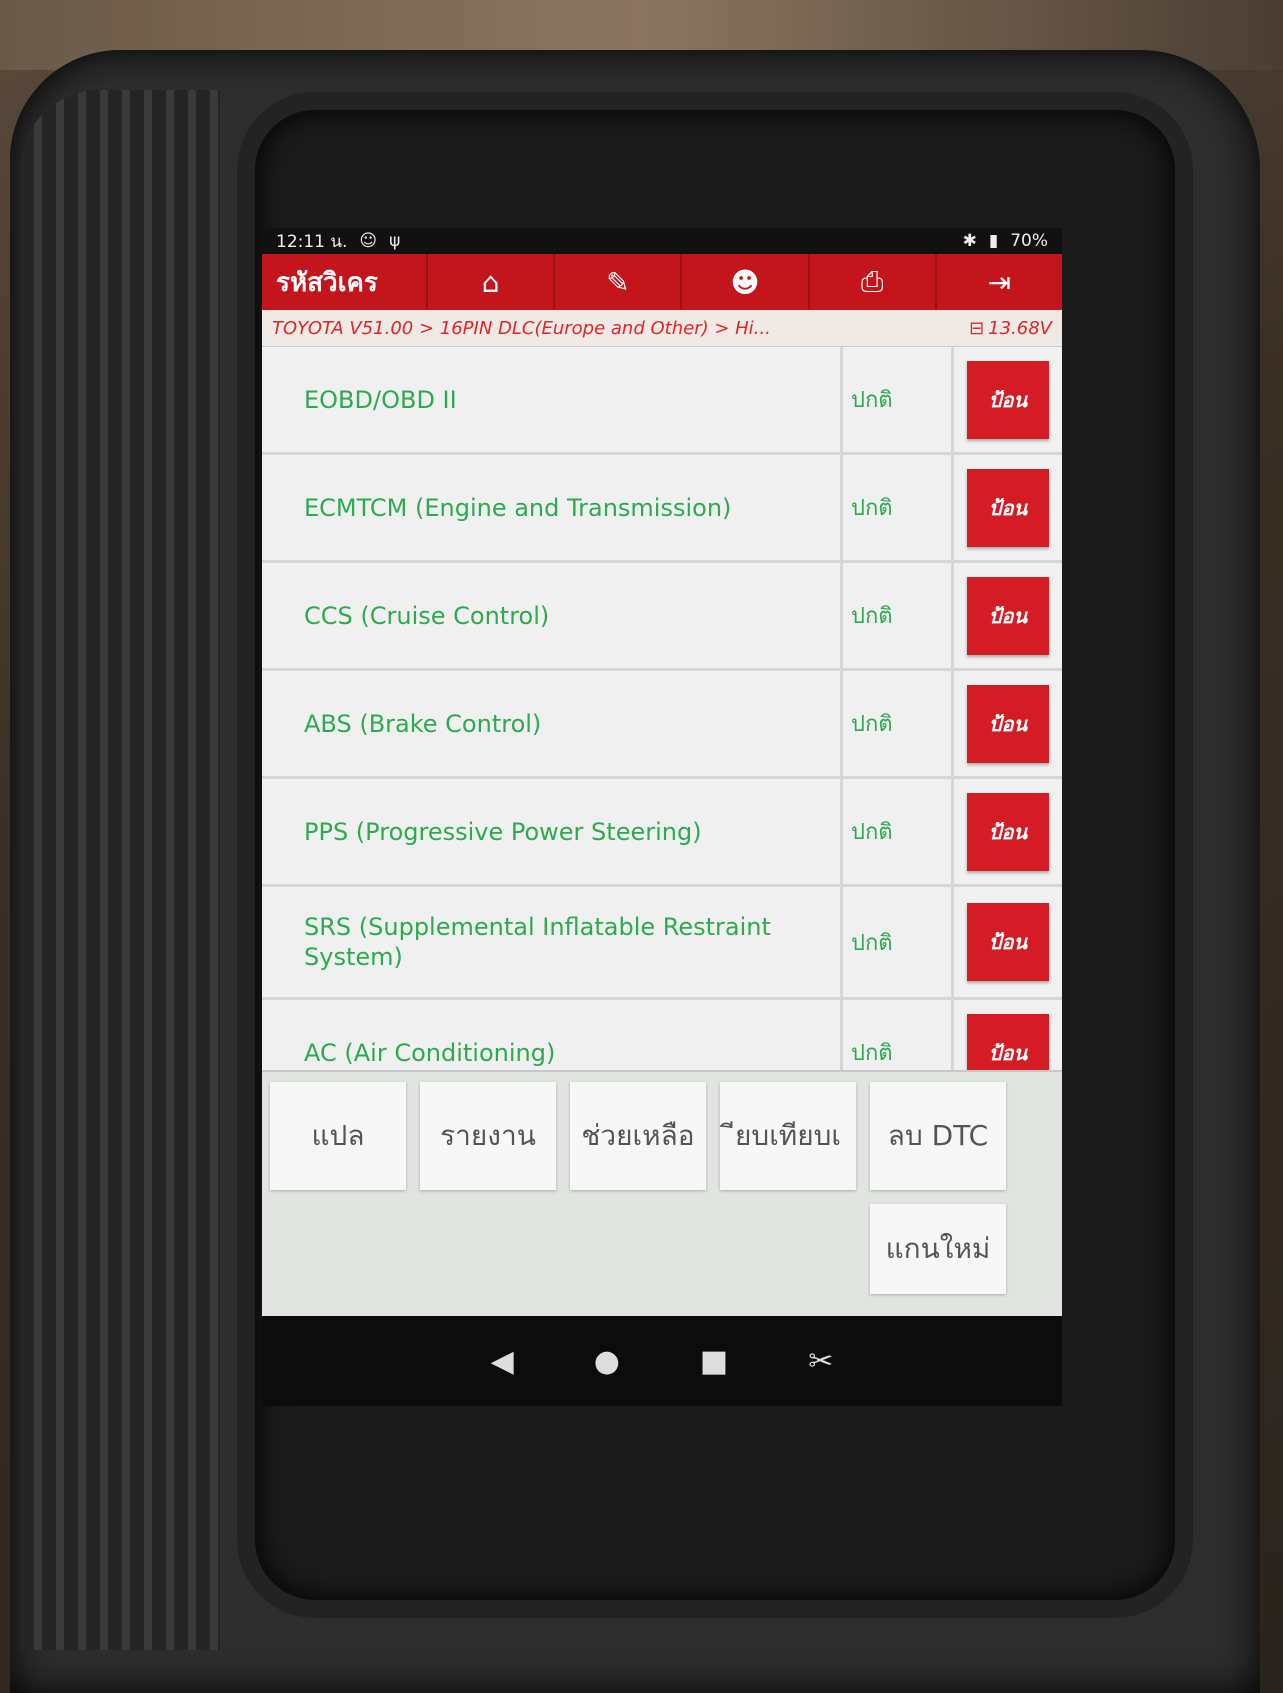 Image resolution: width=1283 pixels, height=1693 pixels. Describe the element at coordinates (820, 1361) in the screenshot. I see `screenshot-icon: ✂` at that location.